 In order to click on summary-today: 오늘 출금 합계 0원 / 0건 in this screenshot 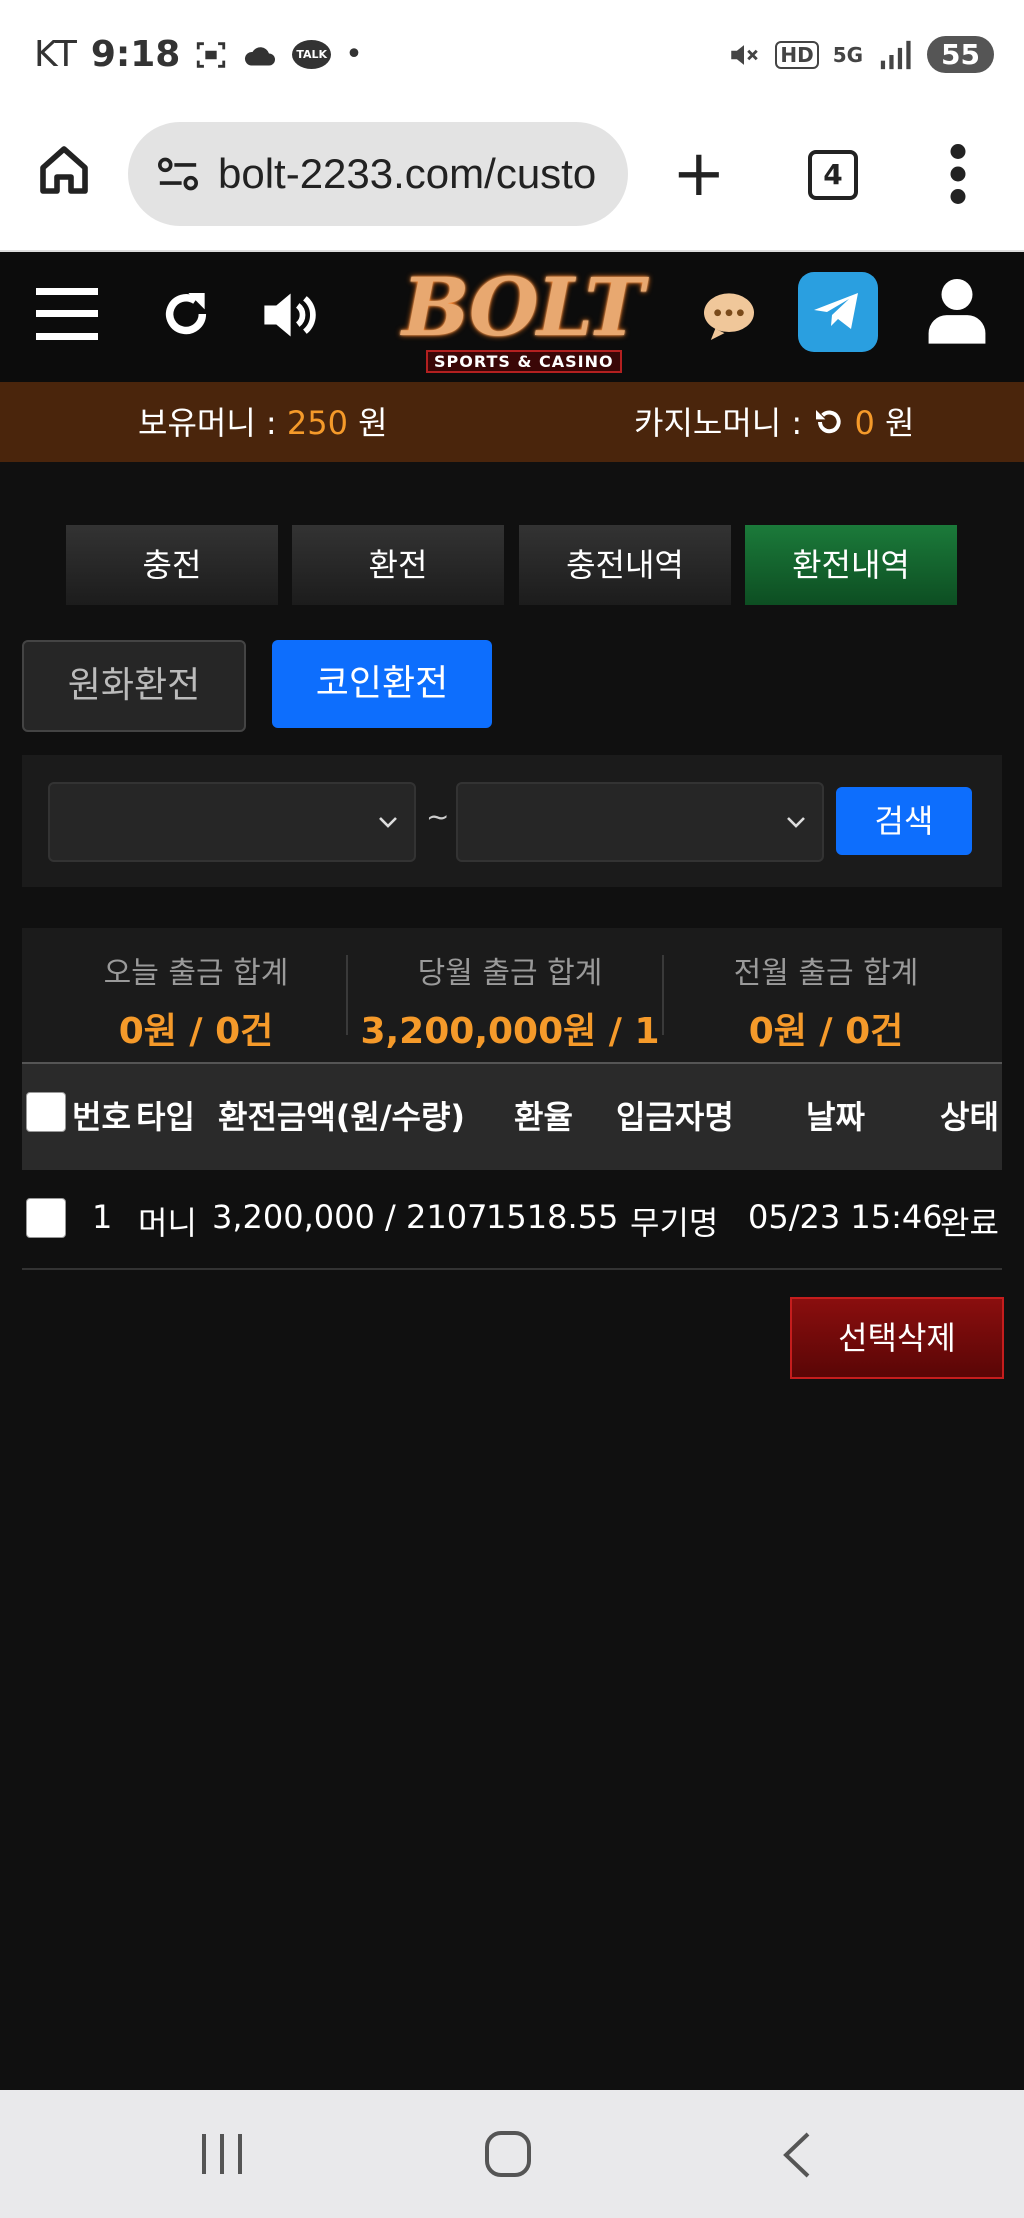, I will do `click(196, 1001)`.